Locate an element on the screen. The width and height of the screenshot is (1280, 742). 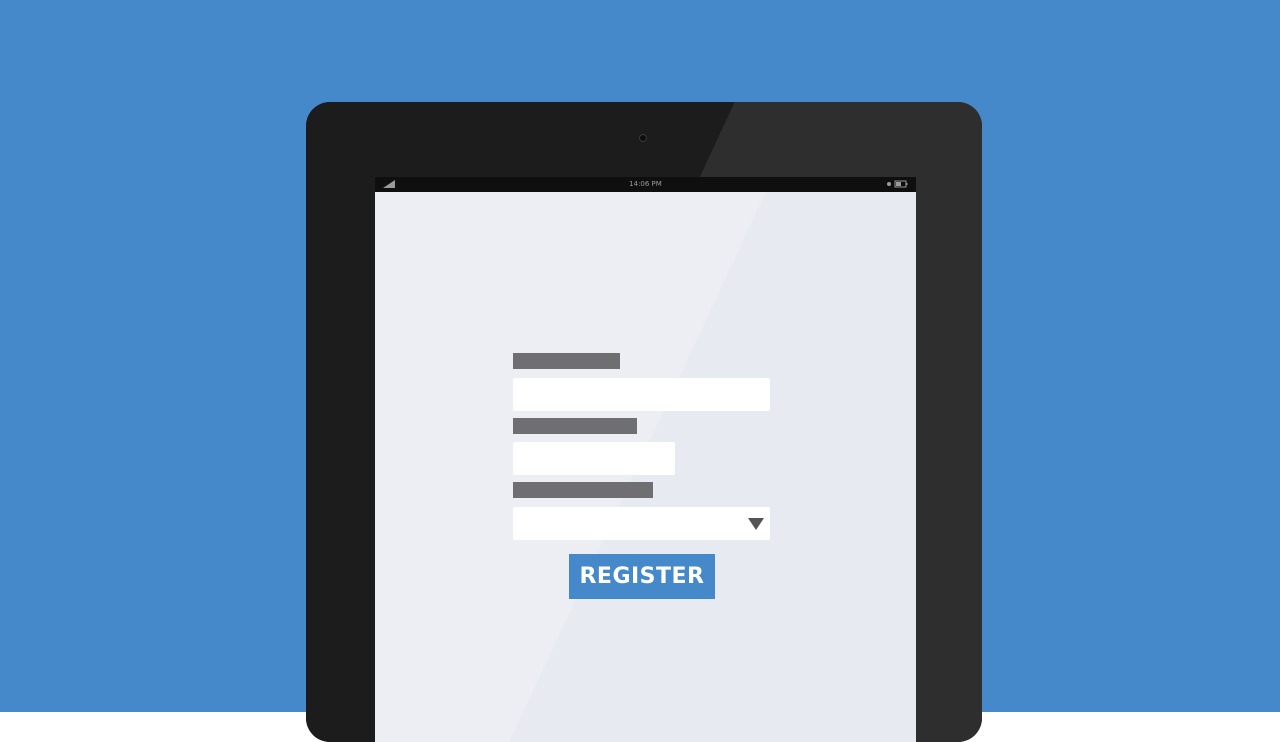
status-time: 14:06 PM is located at coordinates (645, 184).